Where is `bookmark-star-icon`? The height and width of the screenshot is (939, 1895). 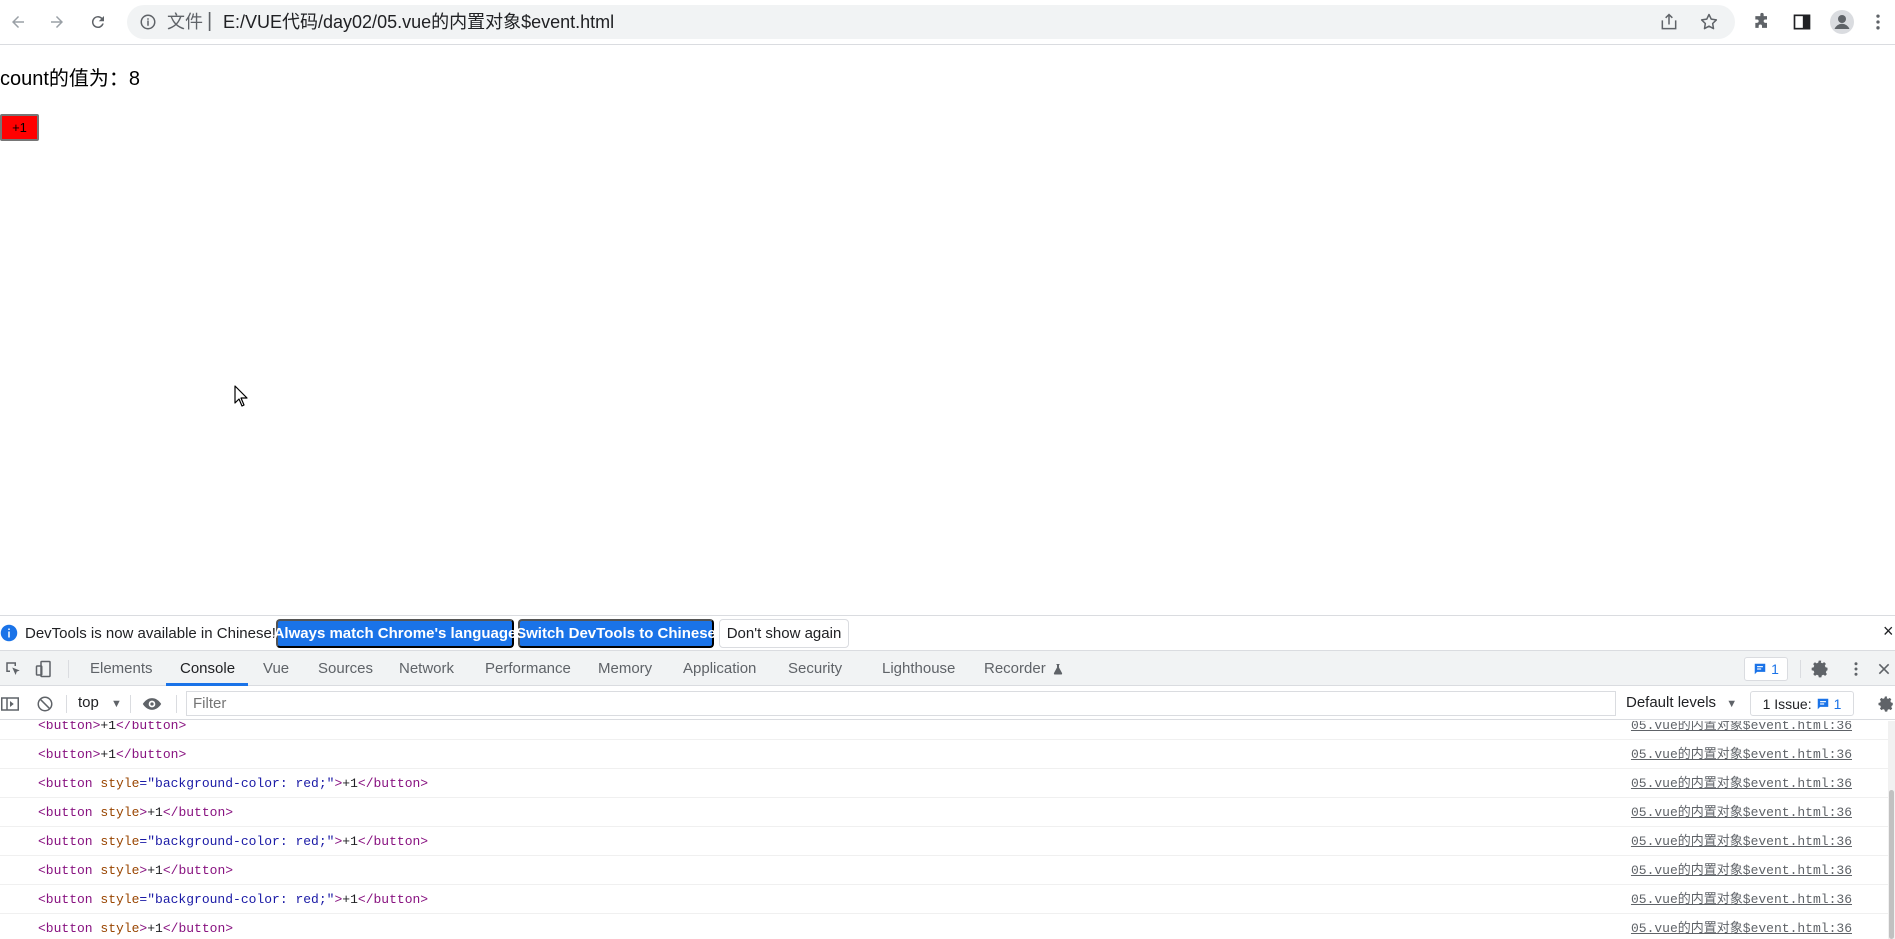 bookmark-star-icon is located at coordinates (1709, 22).